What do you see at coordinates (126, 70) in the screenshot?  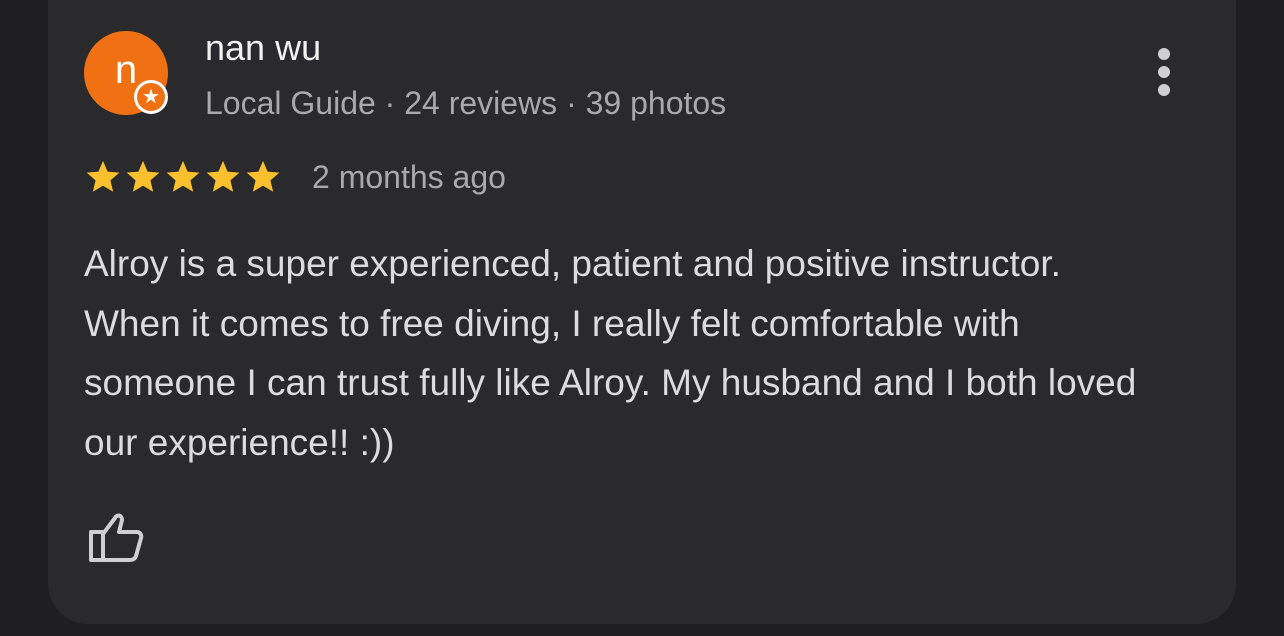 I see `avatar-initial: n` at bounding box center [126, 70].